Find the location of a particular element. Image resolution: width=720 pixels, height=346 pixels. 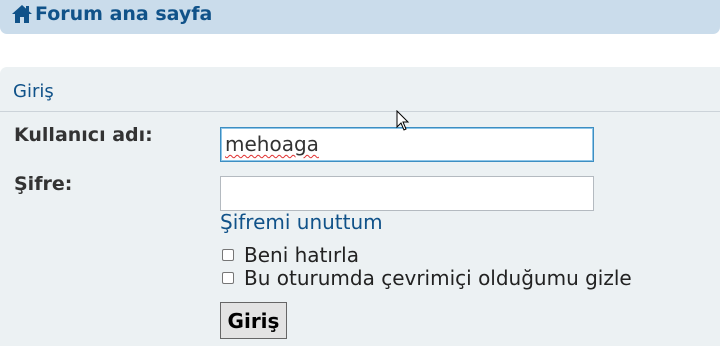

forum-home-link: Forum ana sayfa is located at coordinates (111, 14).